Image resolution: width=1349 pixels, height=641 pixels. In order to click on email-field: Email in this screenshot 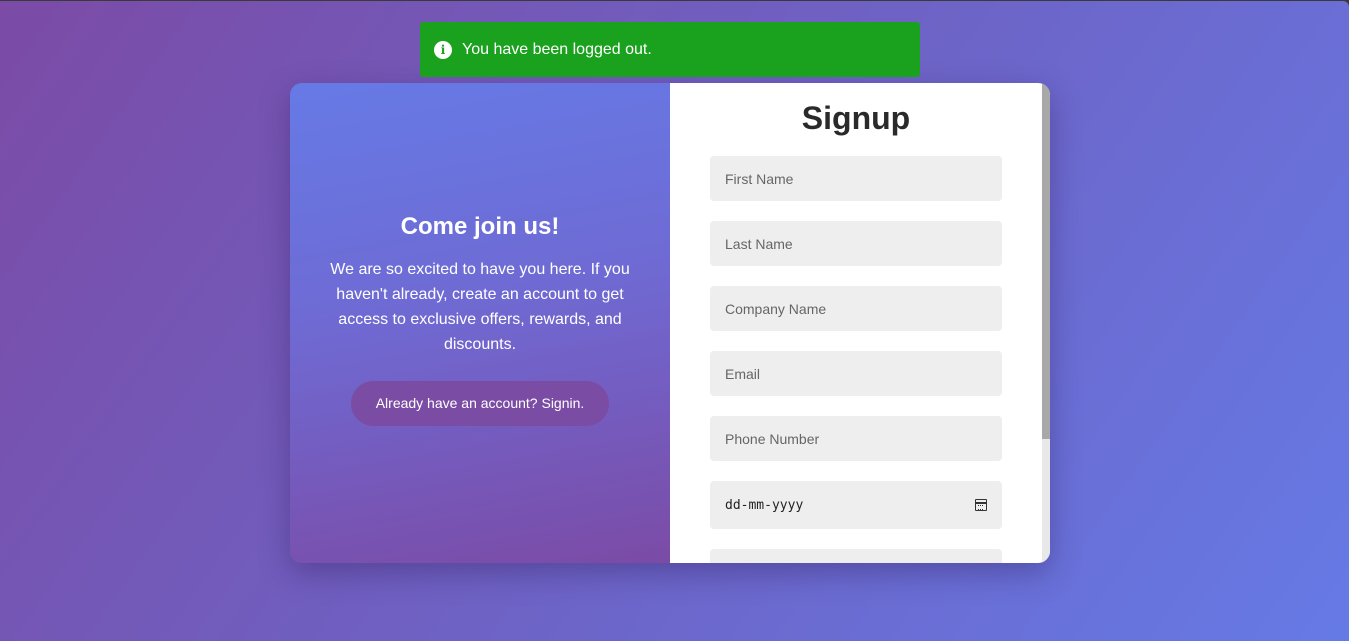, I will do `click(856, 373)`.